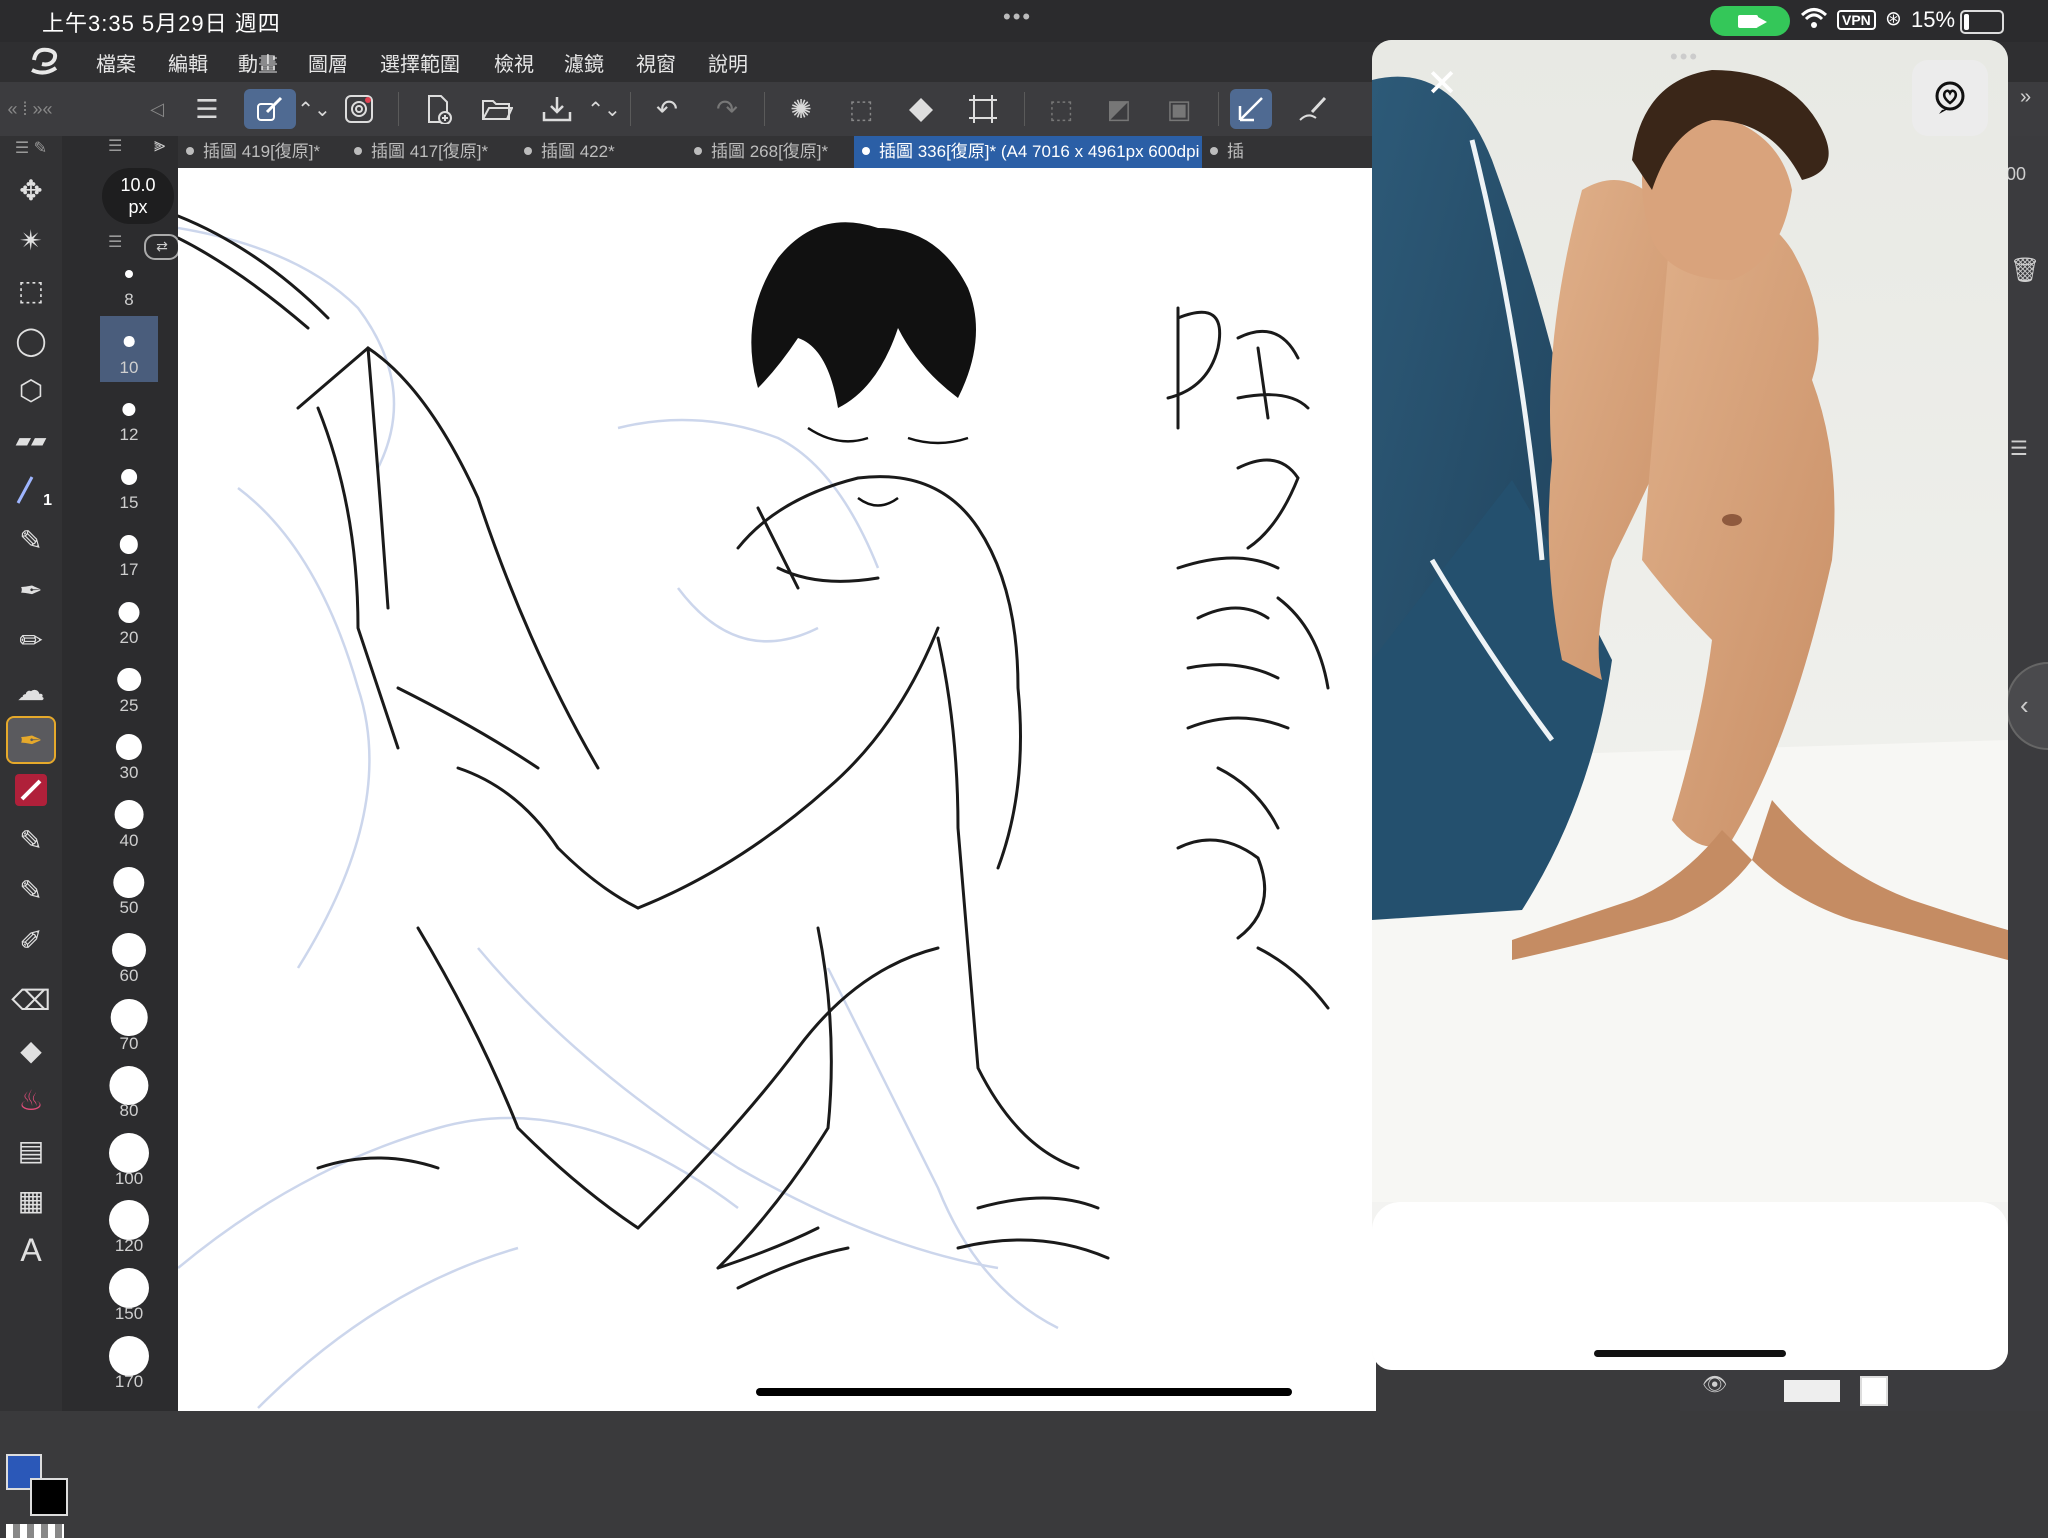 The width and height of the screenshot is (2048, 1538). What do you see at coordinates (1024, 1392) in the screenshot?
I see `home-indicator` at bounding box center [1024, 1392].